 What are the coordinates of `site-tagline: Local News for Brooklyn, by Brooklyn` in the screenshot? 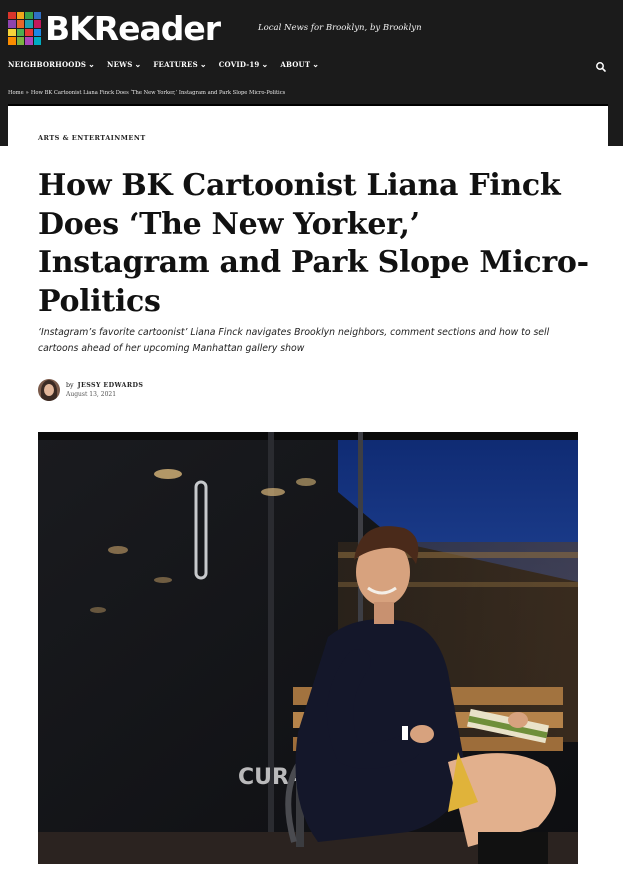 It's located at (340, 28).